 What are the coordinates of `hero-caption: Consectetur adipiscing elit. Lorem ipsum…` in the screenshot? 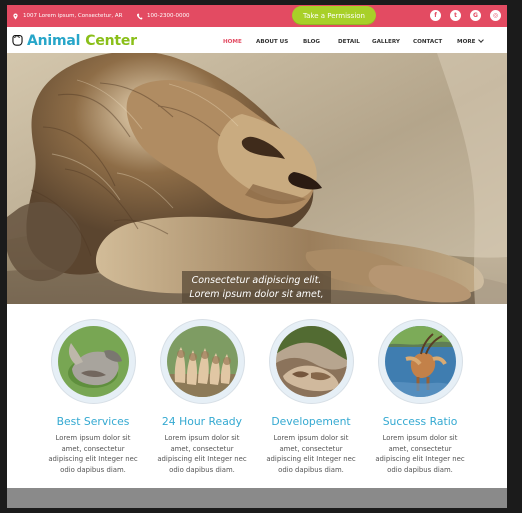 It's located at (256, 287).